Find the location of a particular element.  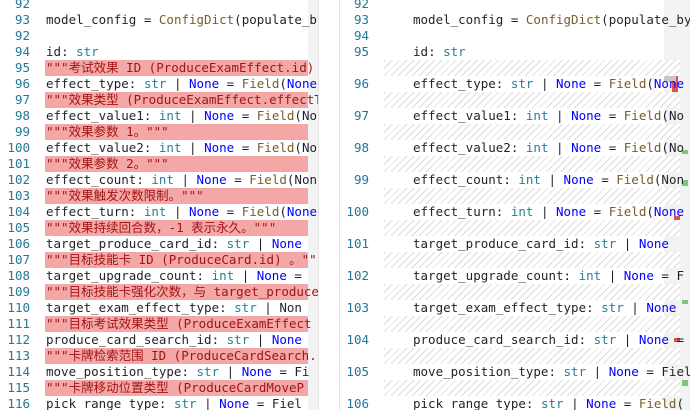

code-text: """效果参数 1。""" is located at coordinates (107, 131).